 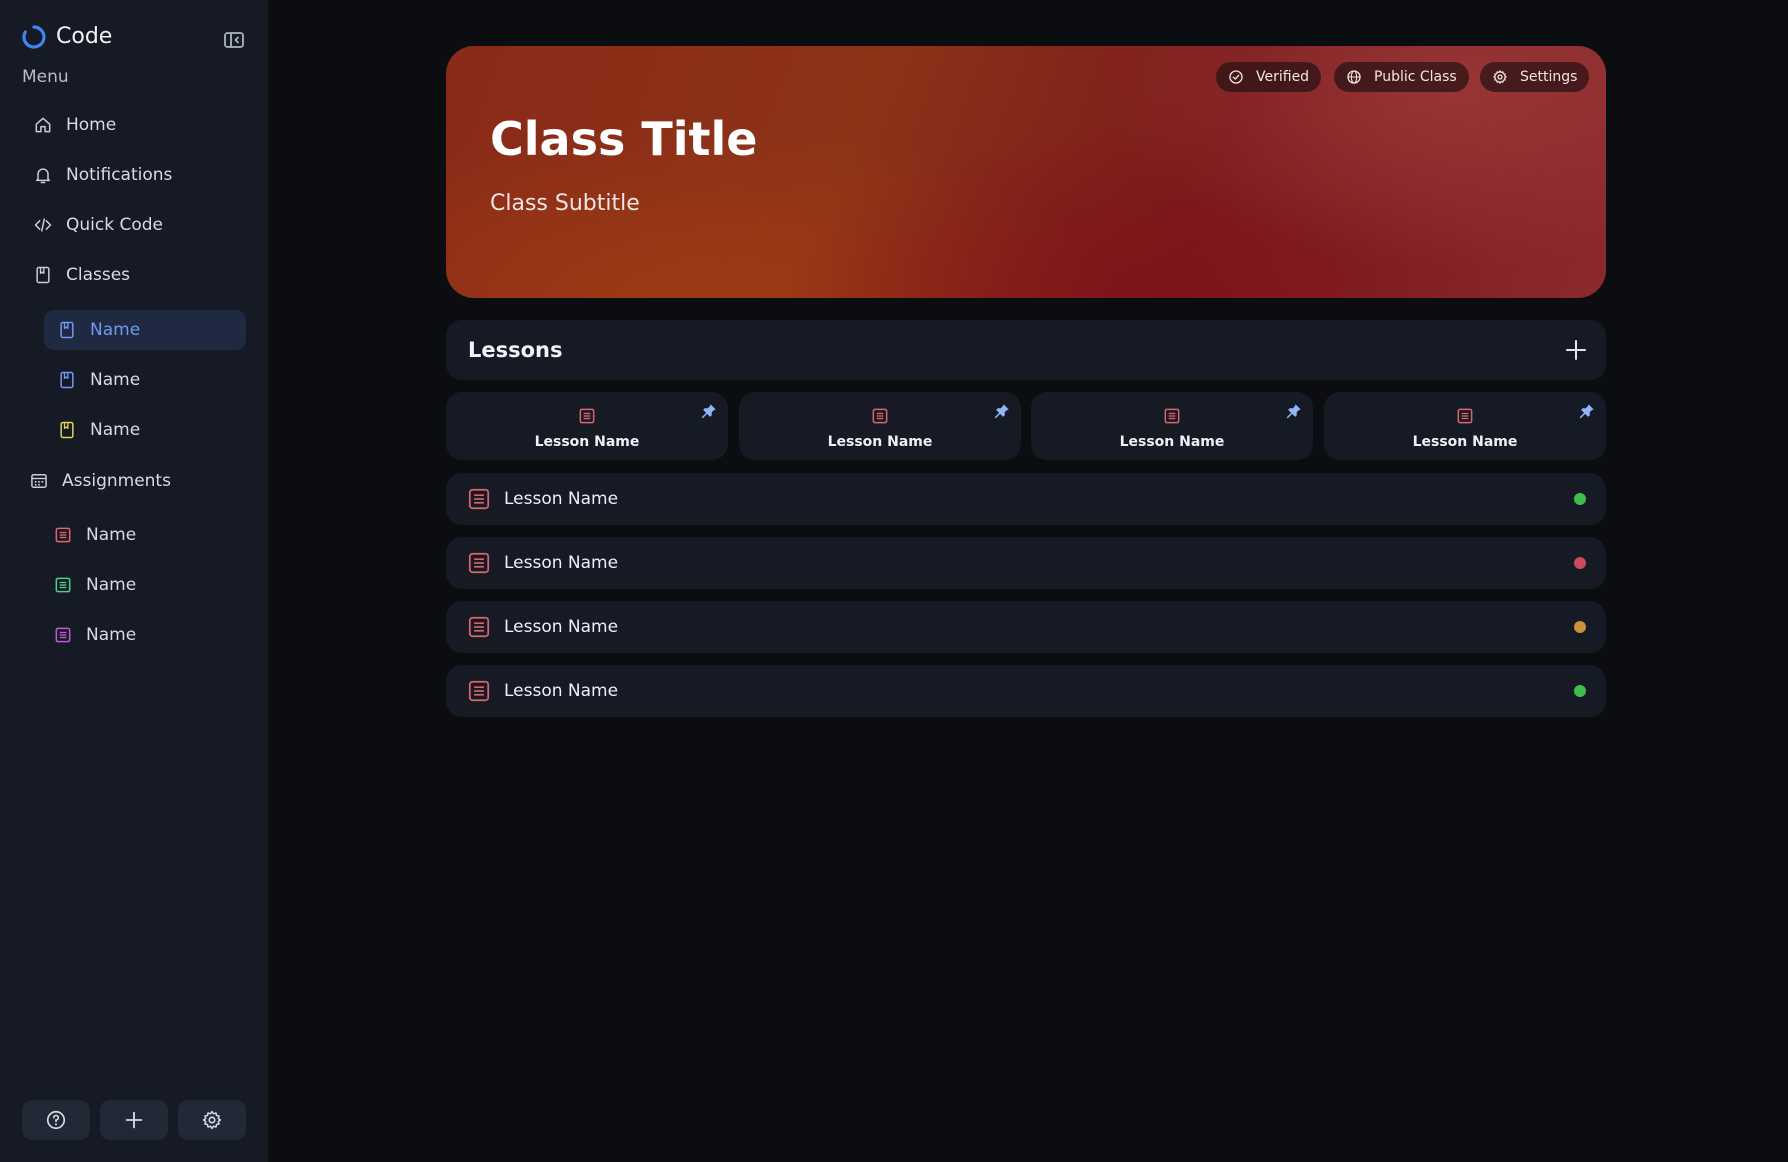 I want to click on app-name: Code, so click(x=84, y=36).